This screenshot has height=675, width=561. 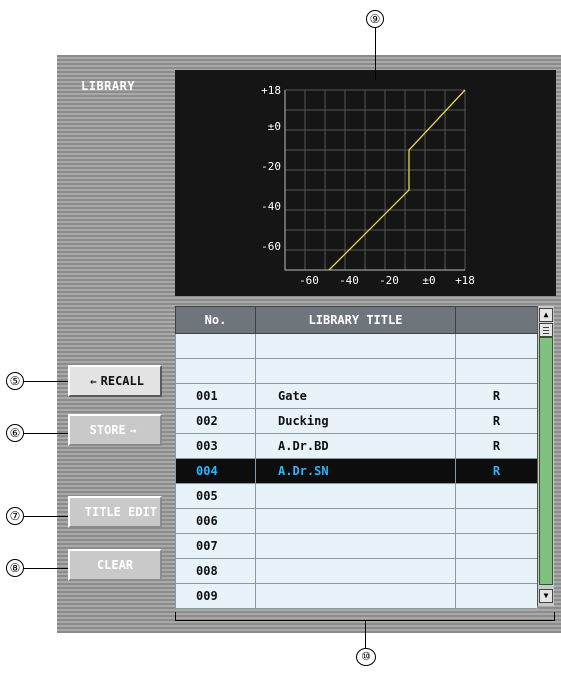 I want to click on cell-no: 007, so click(x=215, y=546).